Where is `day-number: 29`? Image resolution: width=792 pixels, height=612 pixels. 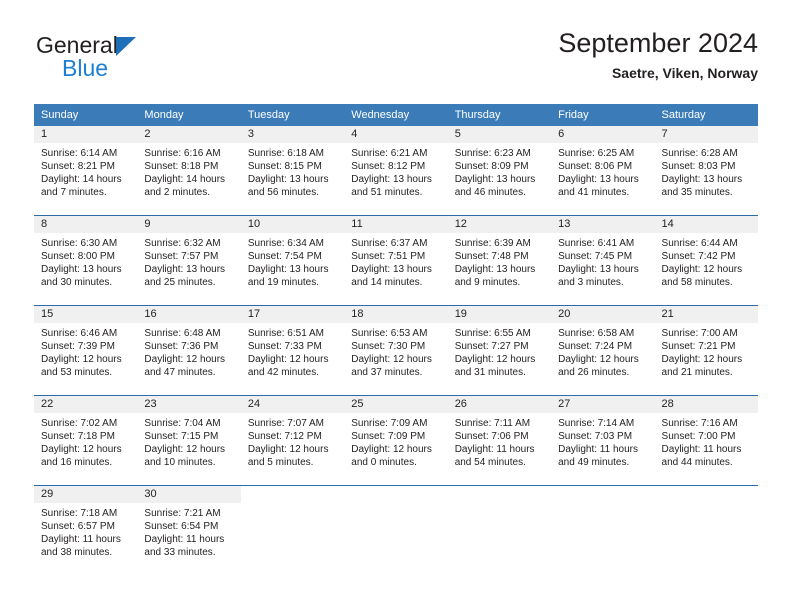
day-number: 29 is located at coordinates (47, 494).